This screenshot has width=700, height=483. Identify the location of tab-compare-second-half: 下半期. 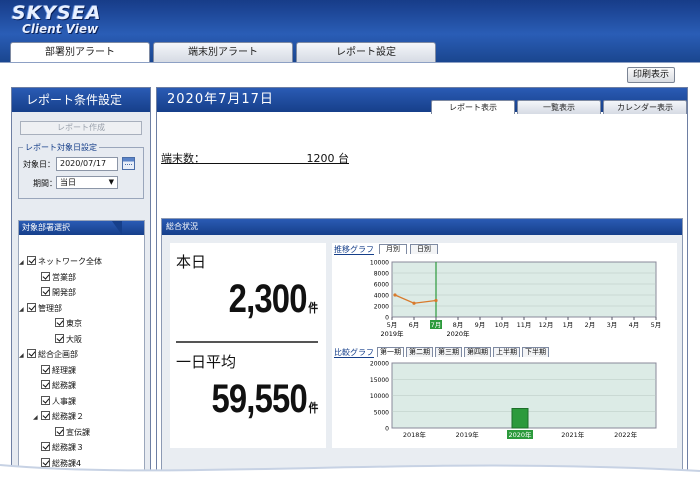
(535, 352).